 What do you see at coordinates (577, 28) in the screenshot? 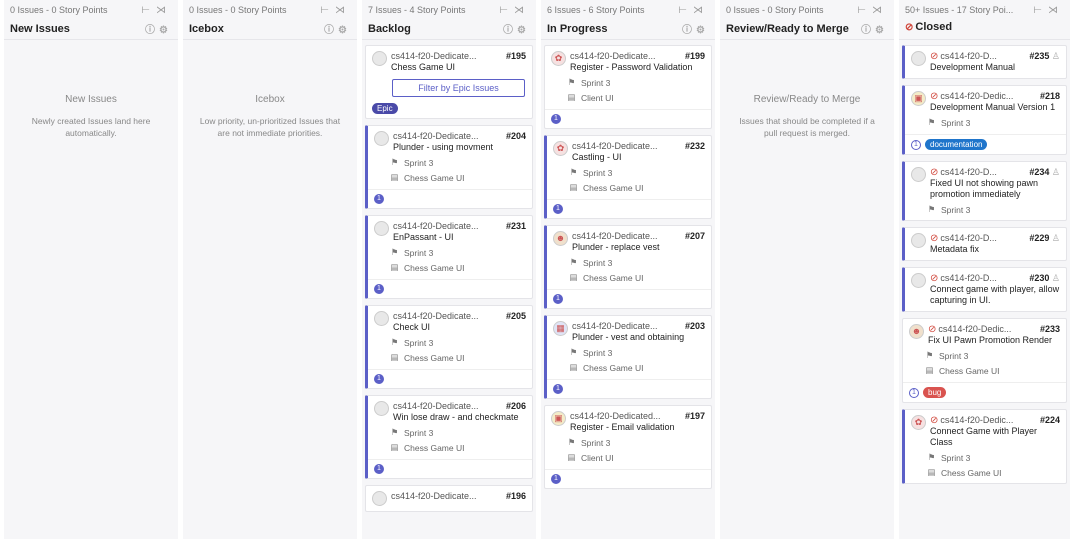
I see `list-title: In Progress` at bounding box center [577, 28].